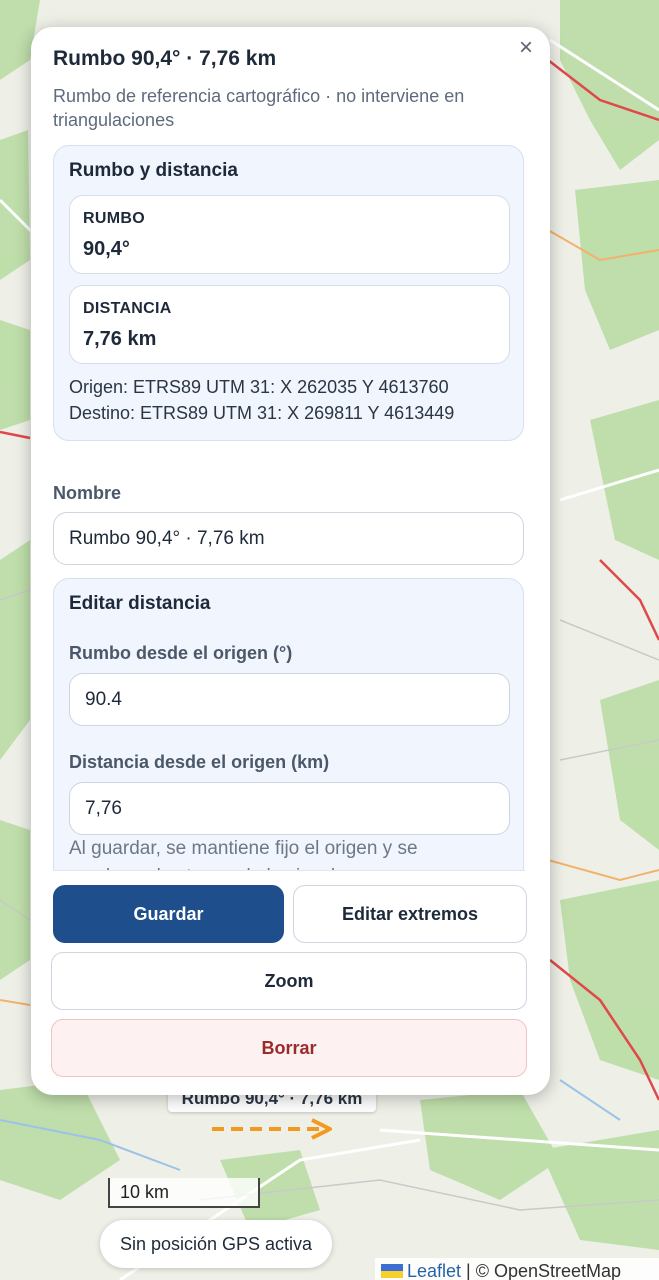 The height and width of the screenshot is (1280, 659). I want to click on bearing-input, so click(289, 699).